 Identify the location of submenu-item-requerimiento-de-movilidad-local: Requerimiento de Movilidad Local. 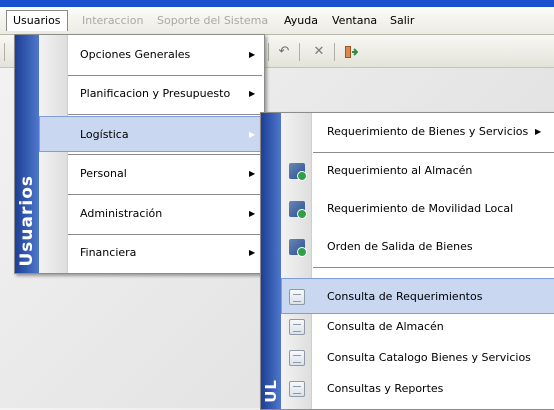
(417, 209).